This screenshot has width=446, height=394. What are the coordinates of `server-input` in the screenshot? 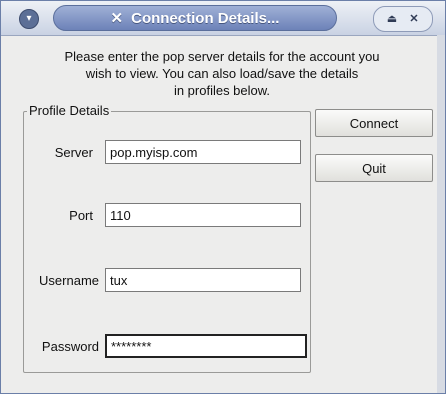 It's located at (203, 152).